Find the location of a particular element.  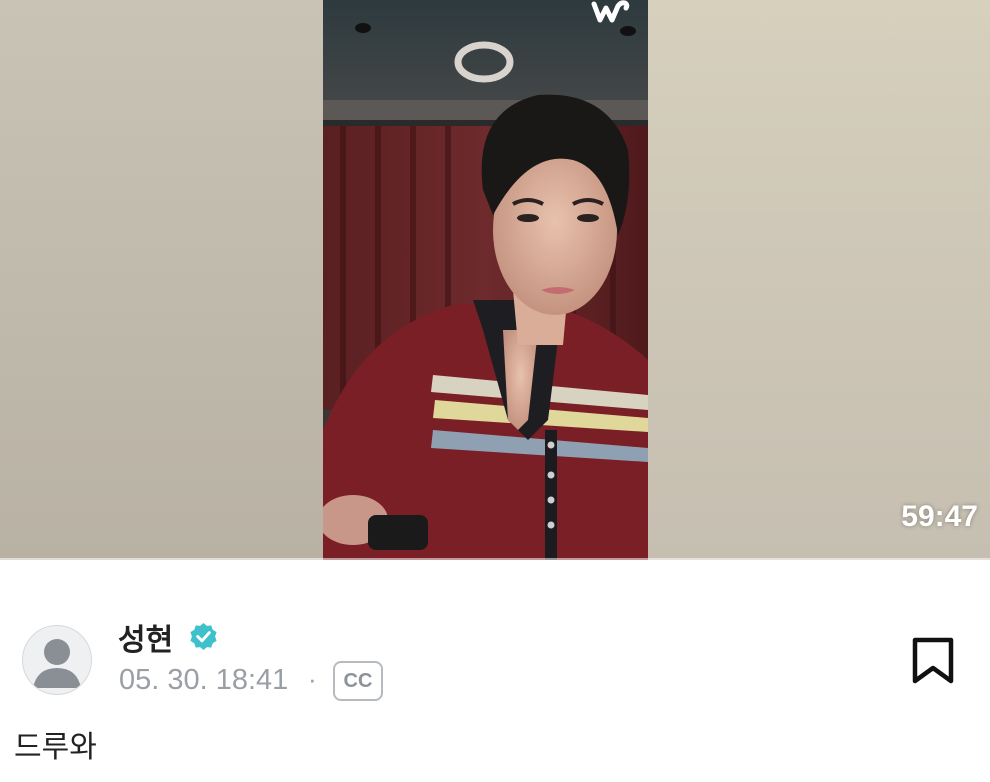

weverse-w-icon is located at coordinates (610, 11).